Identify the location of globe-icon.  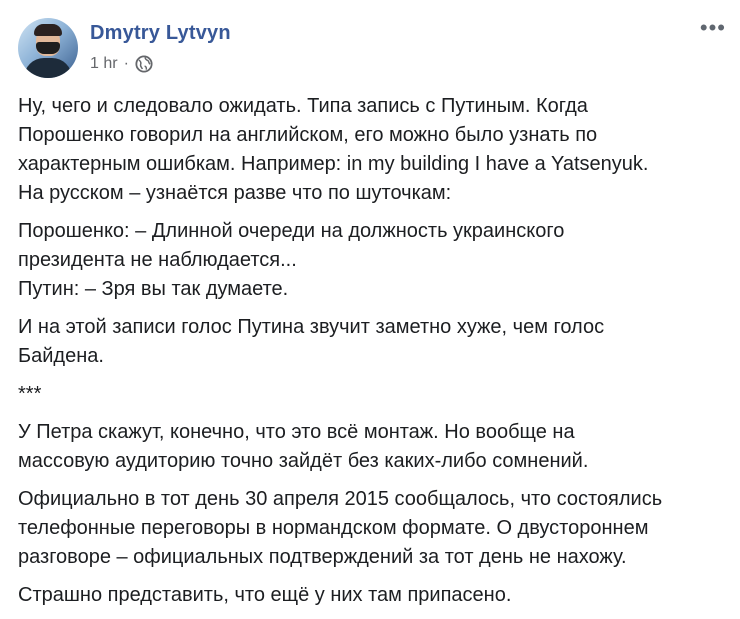
(144, 64).